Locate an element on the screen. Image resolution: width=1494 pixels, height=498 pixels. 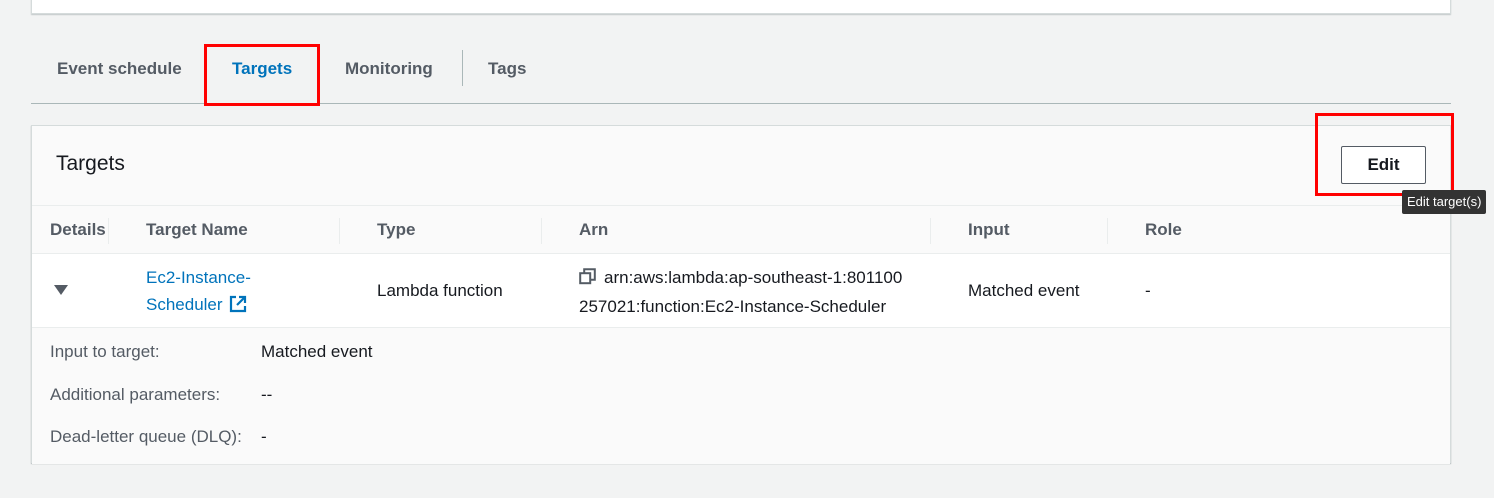
additional-parameters-label: Additional parameters: is located at coordinates (135, 394).